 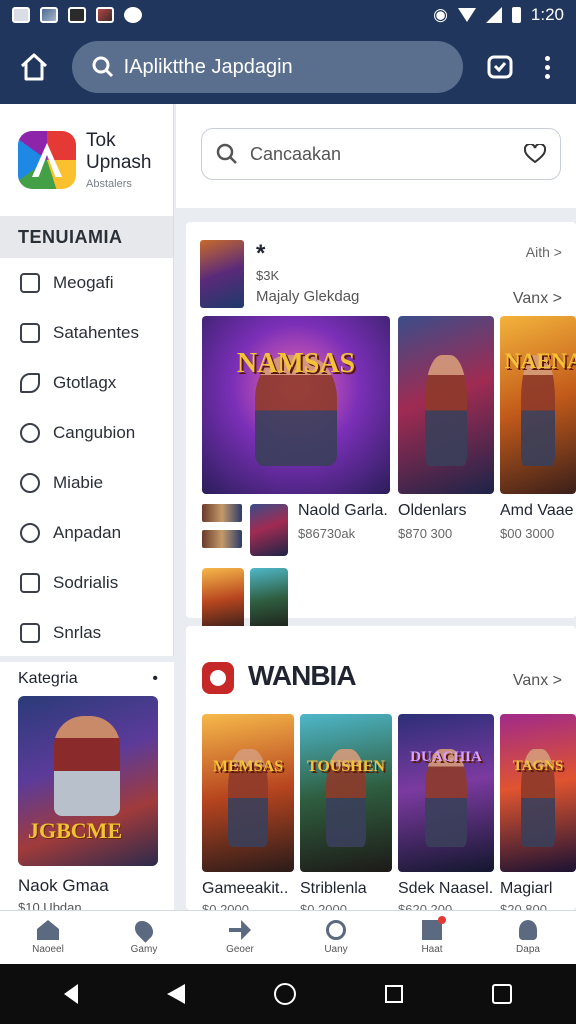 I want to click on url-search-bar: IApliktthe Japdagin, so click(x=267, y=67).